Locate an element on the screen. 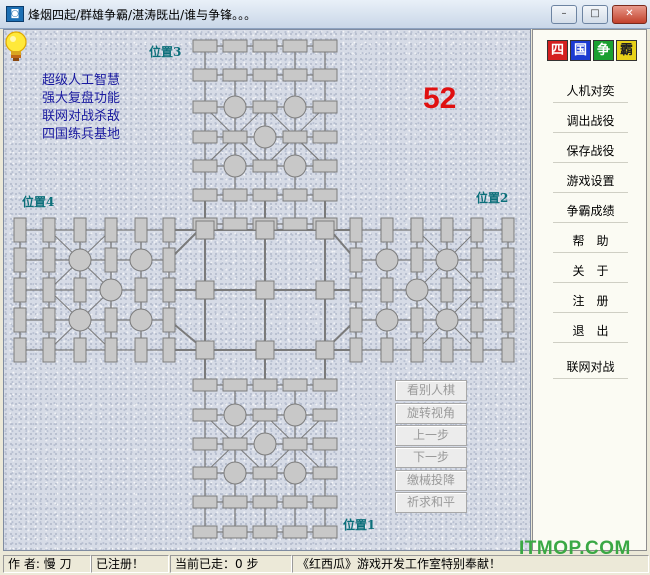  close-button: ✕ is located at coordinates (629, 14).